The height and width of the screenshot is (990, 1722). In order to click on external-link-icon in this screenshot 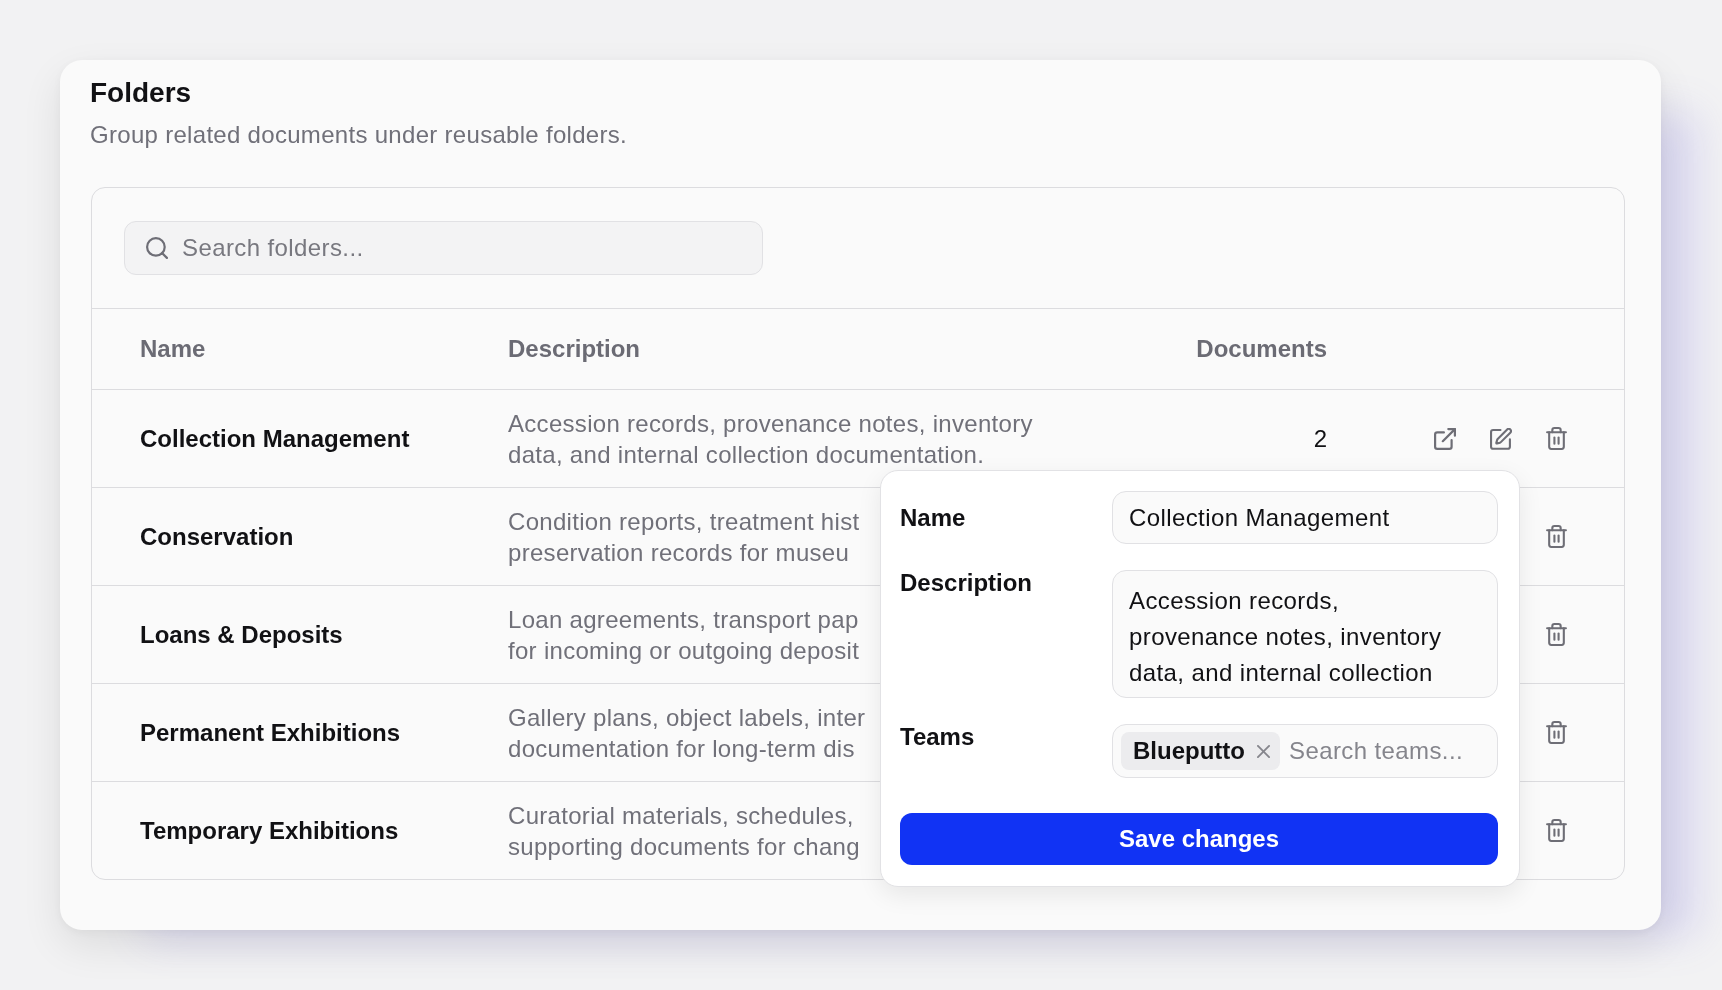, I will do `click(1445, 438)`.